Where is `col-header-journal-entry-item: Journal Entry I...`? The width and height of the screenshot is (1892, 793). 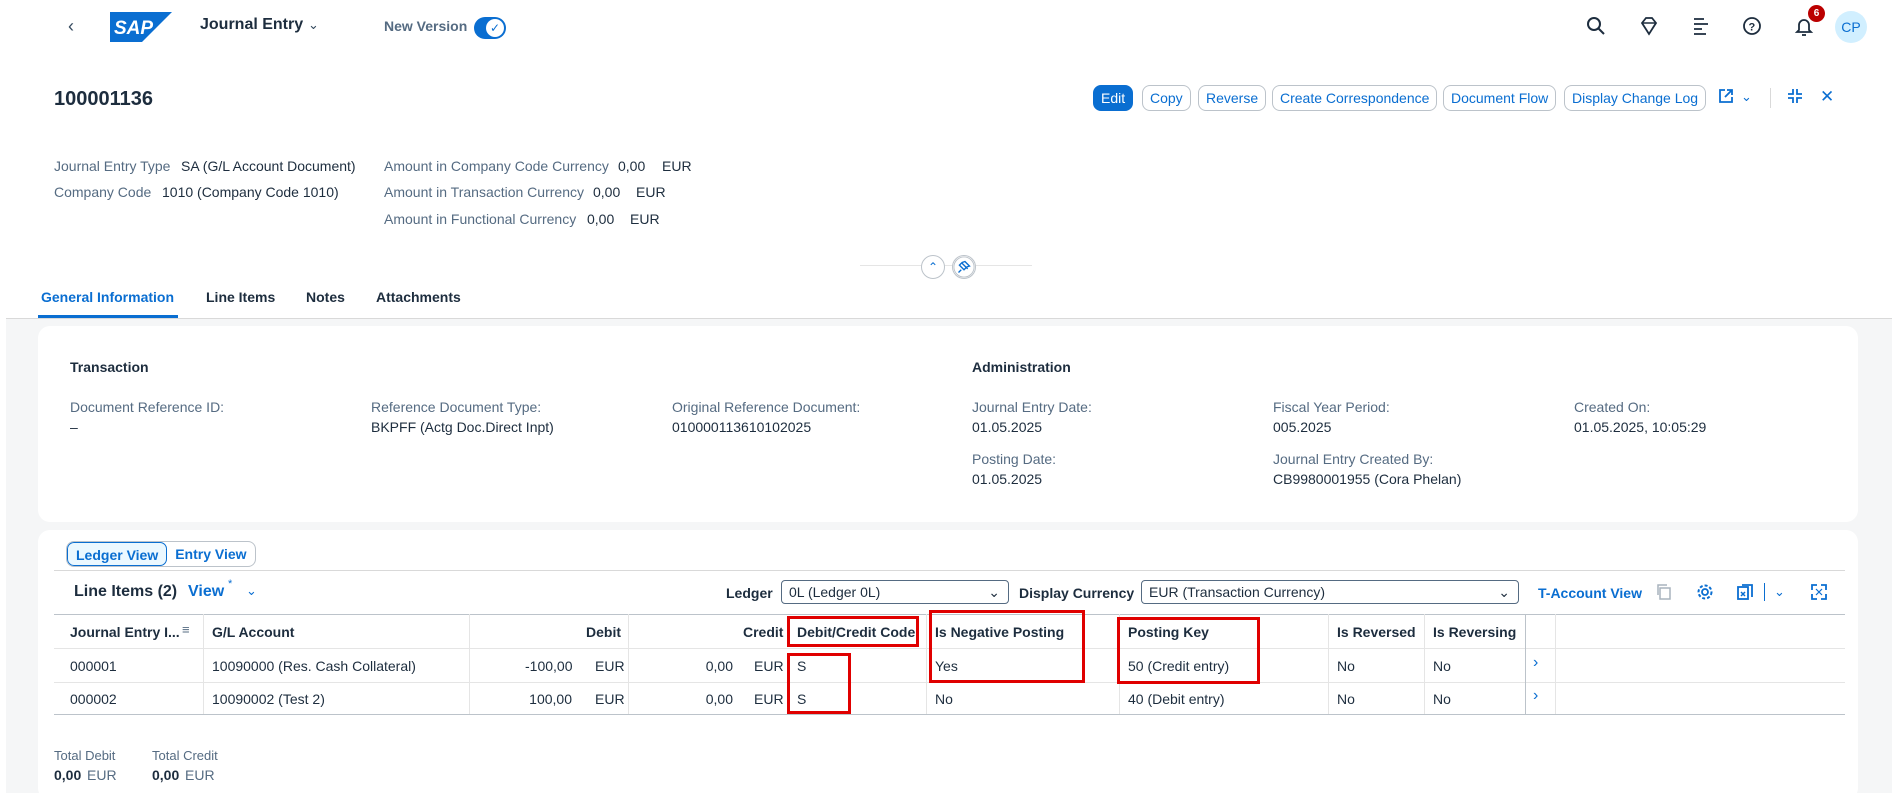
col-header-journal-entry-item: Journal Entry I... is located at coordinates (125, 632).